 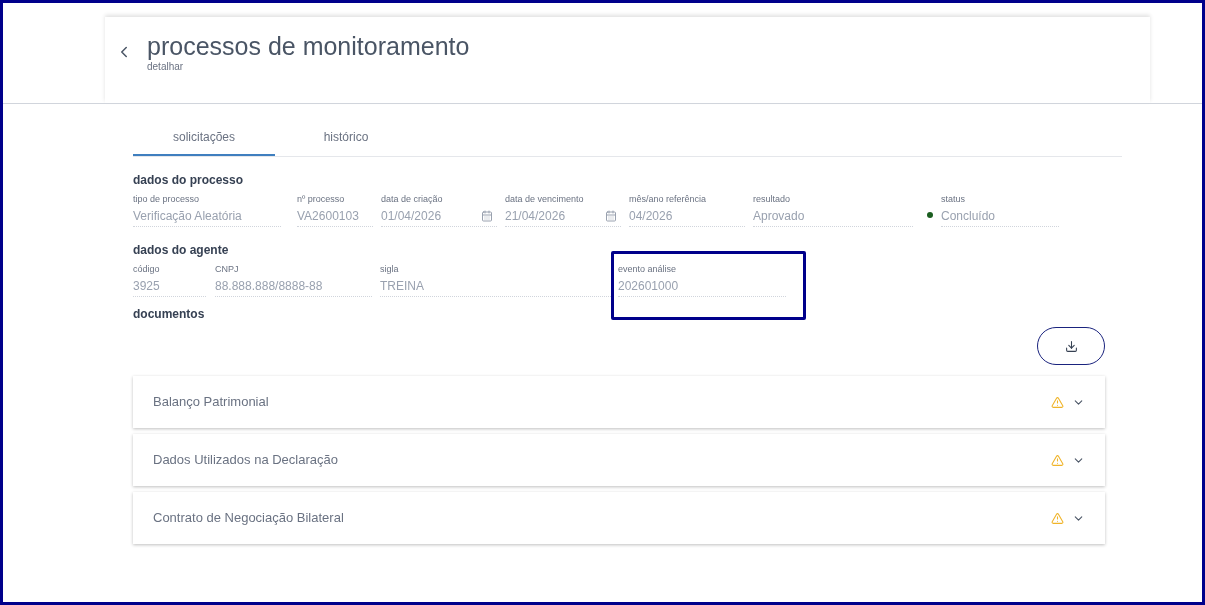 I want to click on section-heading: documentos, so click(x=169, y=314).